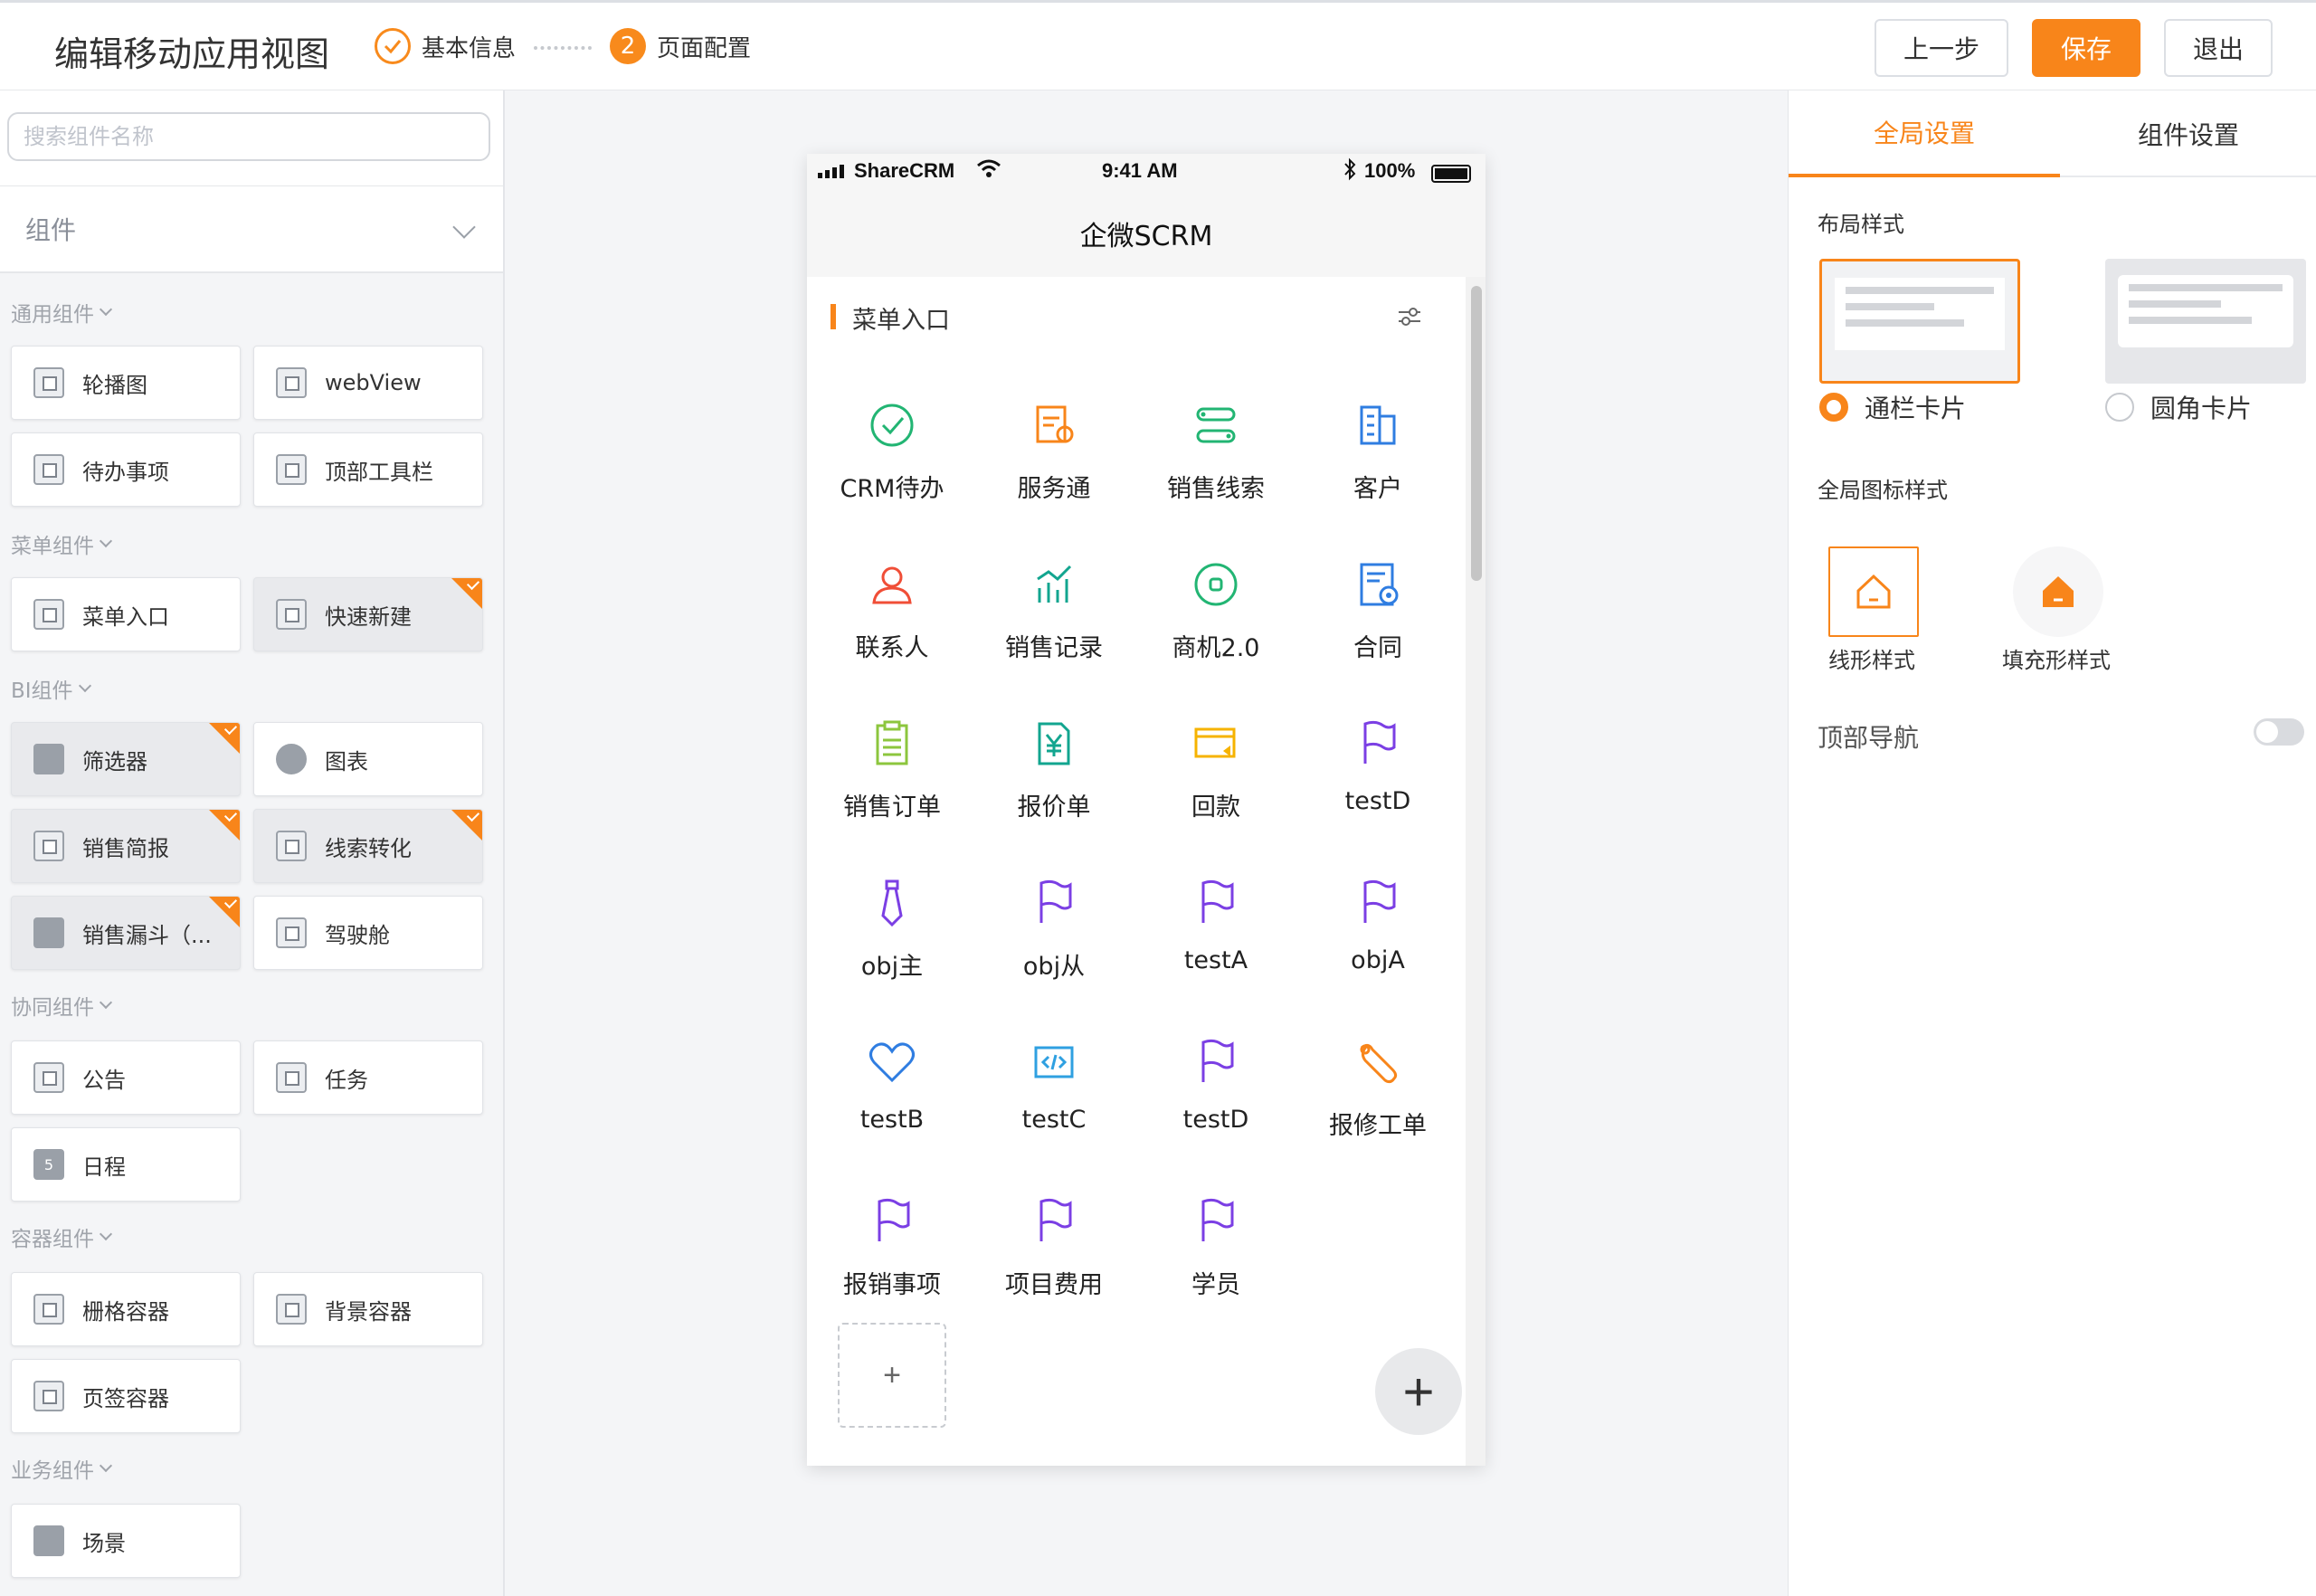 Image resolution: width=2316 pixels, height=1596 pixels. Describe the element at coordinates (251, 230) in the screenshot. I see `component-type-select: 组件` at that location.